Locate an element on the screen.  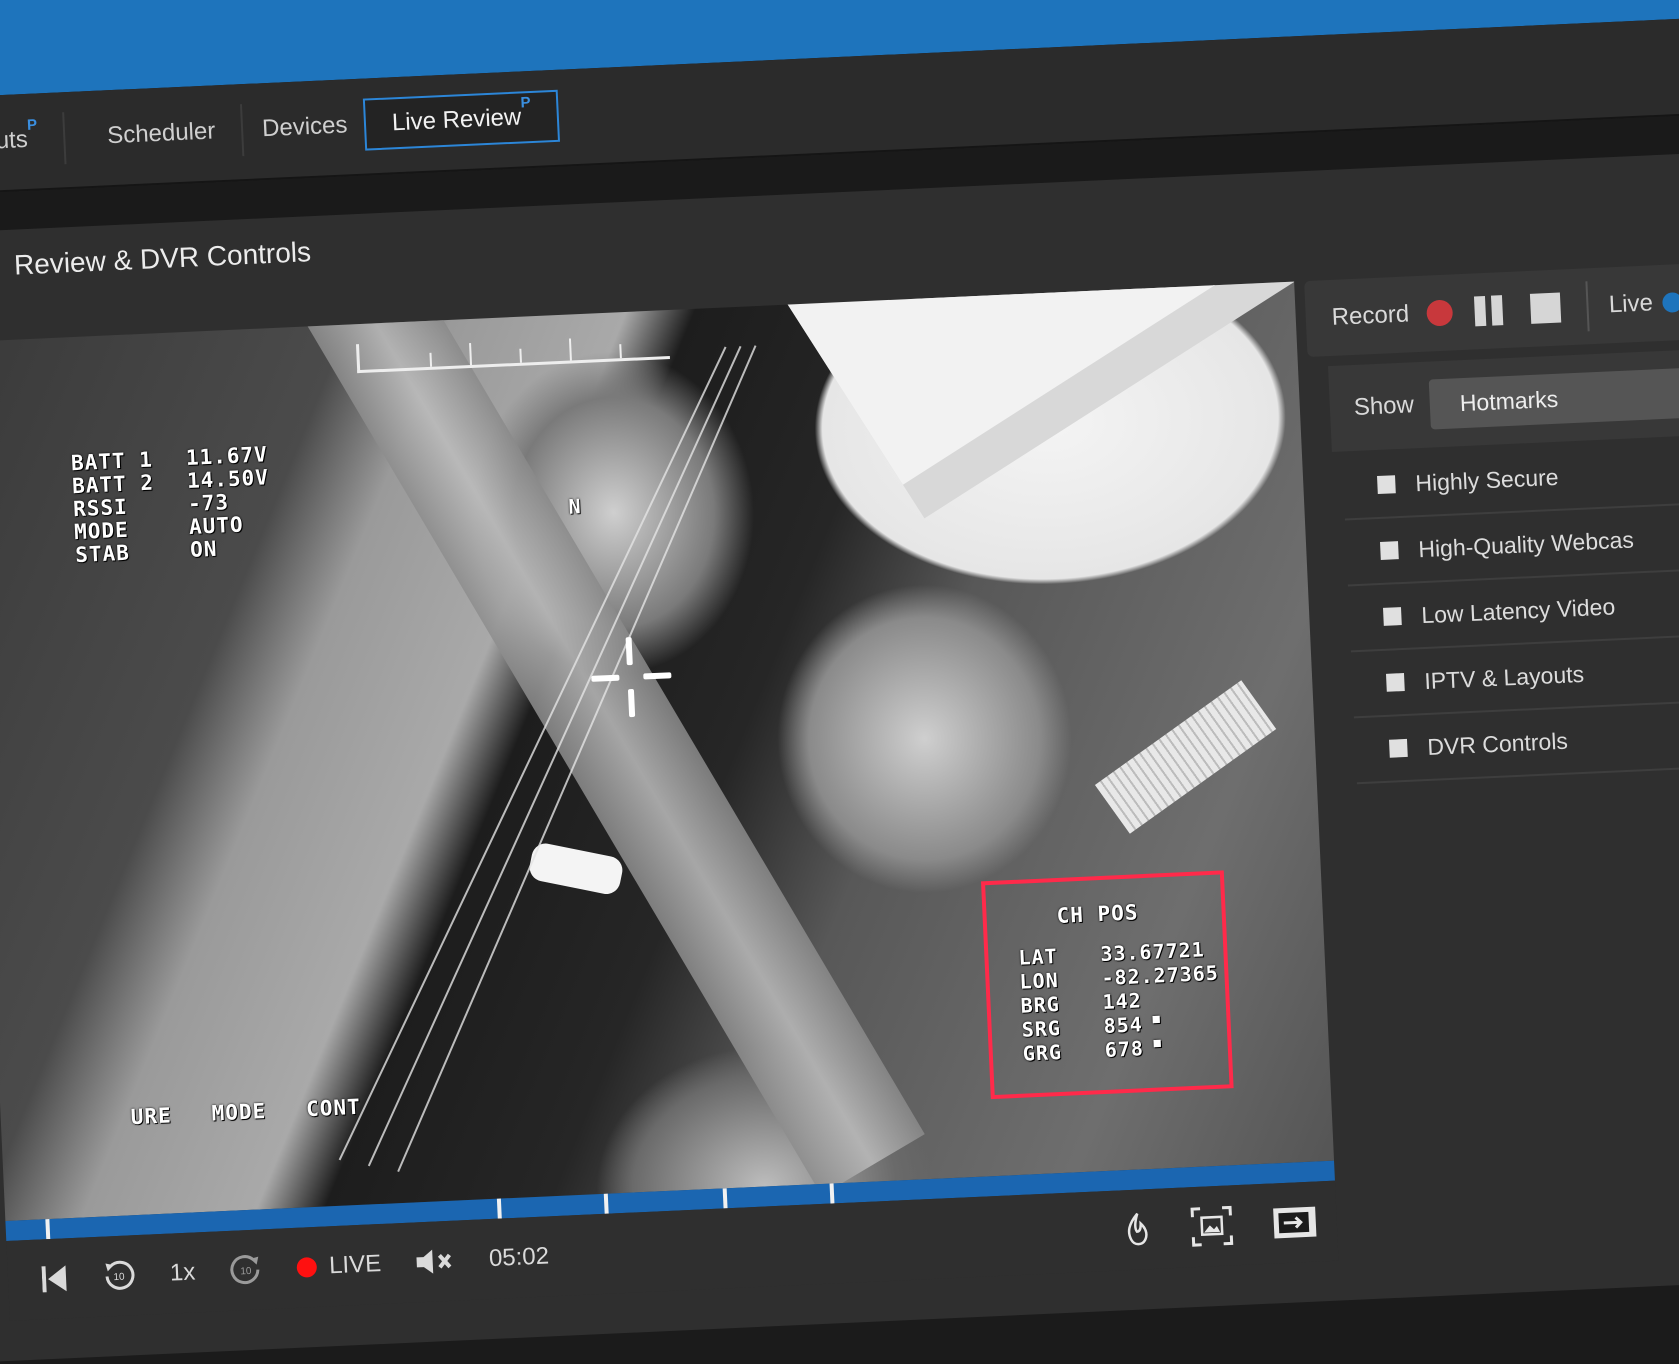
show-filter: Show Hotmarks is located at coordinates (1503, 399).